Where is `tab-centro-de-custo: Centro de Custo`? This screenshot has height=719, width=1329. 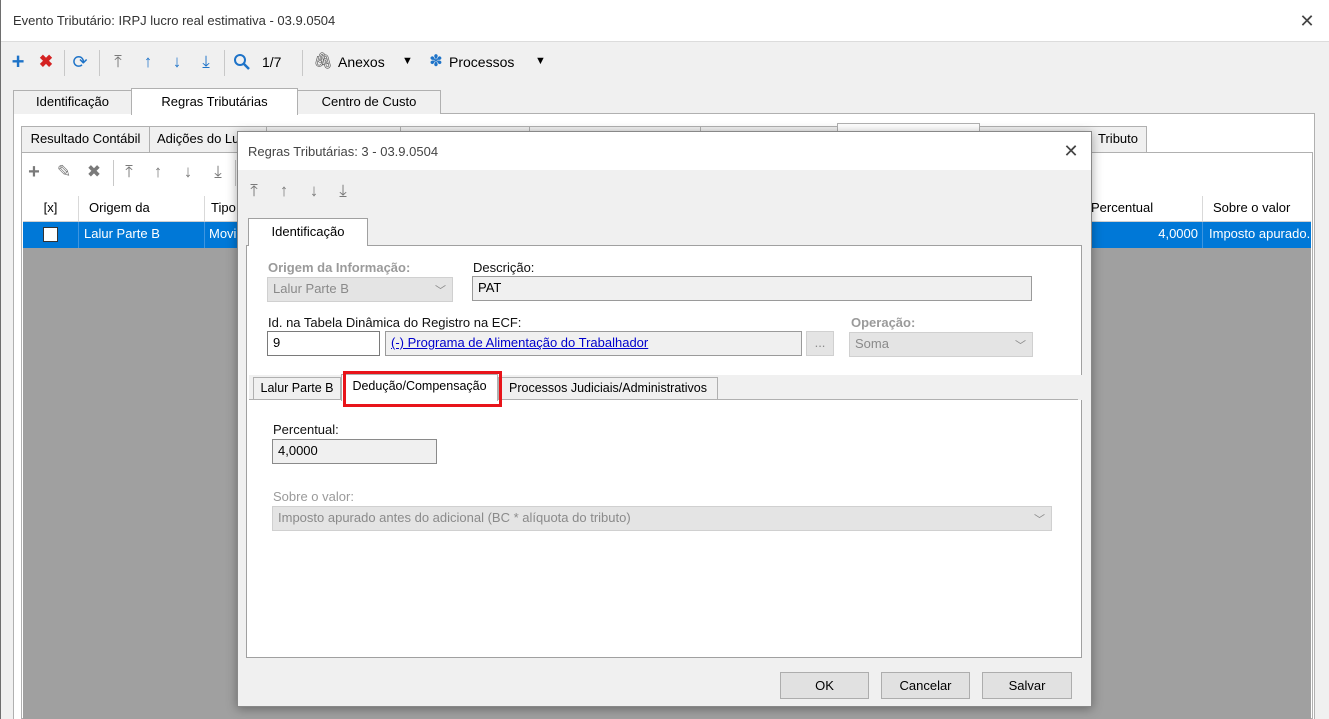
tab-centro-de-custo: Centro de Custo is located at coordinates (369, 102).